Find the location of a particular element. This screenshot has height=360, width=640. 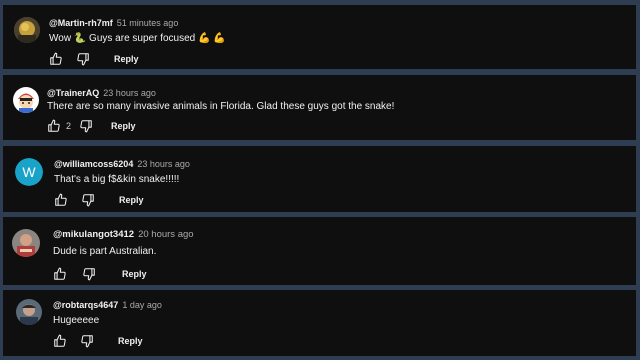

author-handle: @Martin-rh7mf is located at coordinates (81, 23).